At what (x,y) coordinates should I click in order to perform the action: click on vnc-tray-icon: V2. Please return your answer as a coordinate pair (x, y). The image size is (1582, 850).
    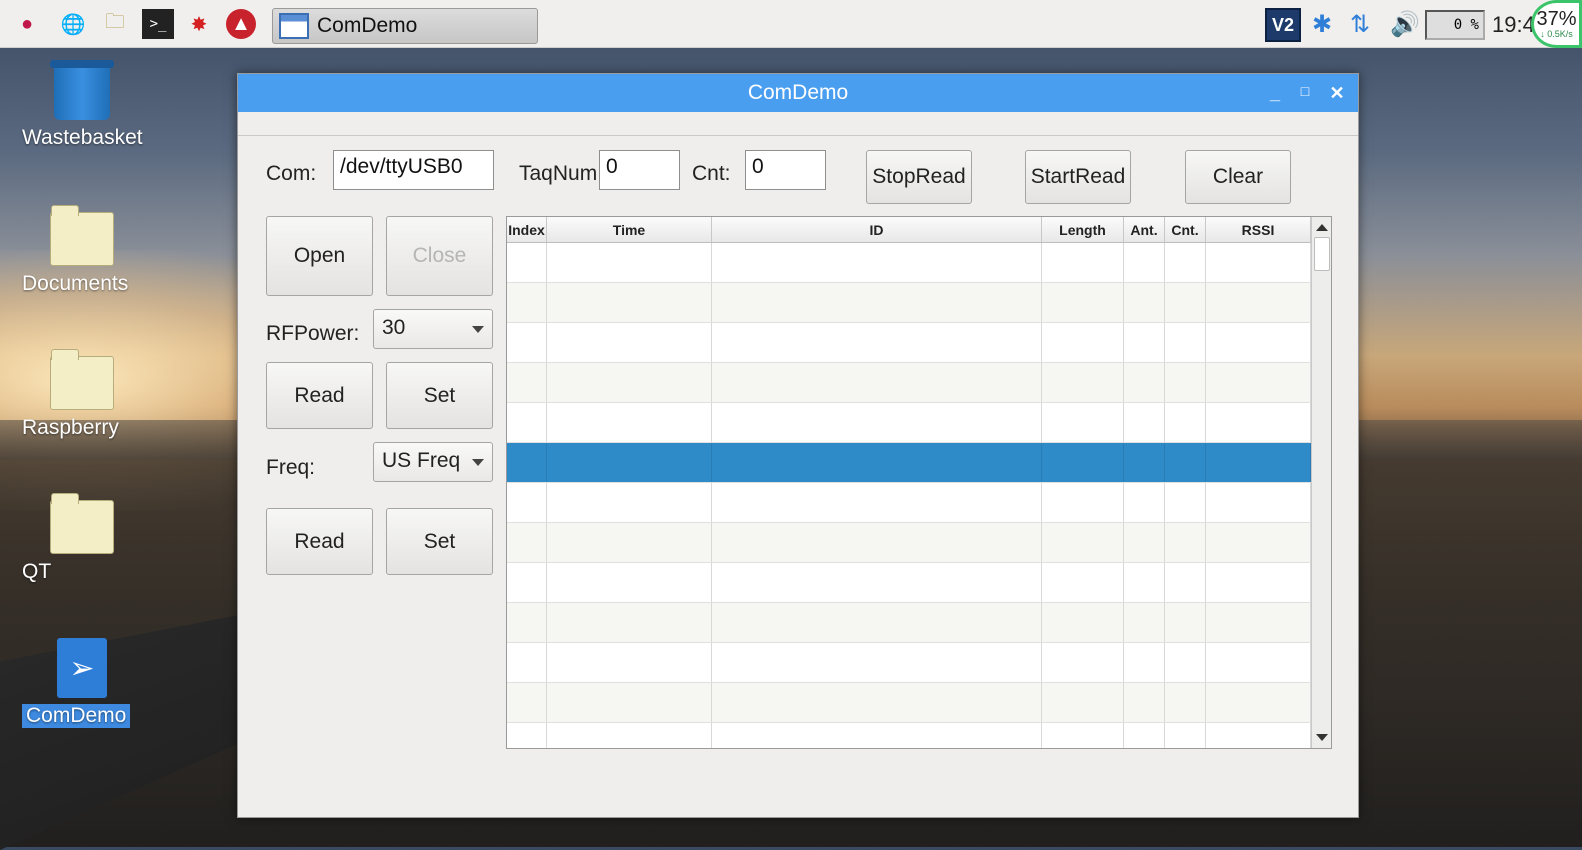
    Looking at the image, I should click on (1283, 25).